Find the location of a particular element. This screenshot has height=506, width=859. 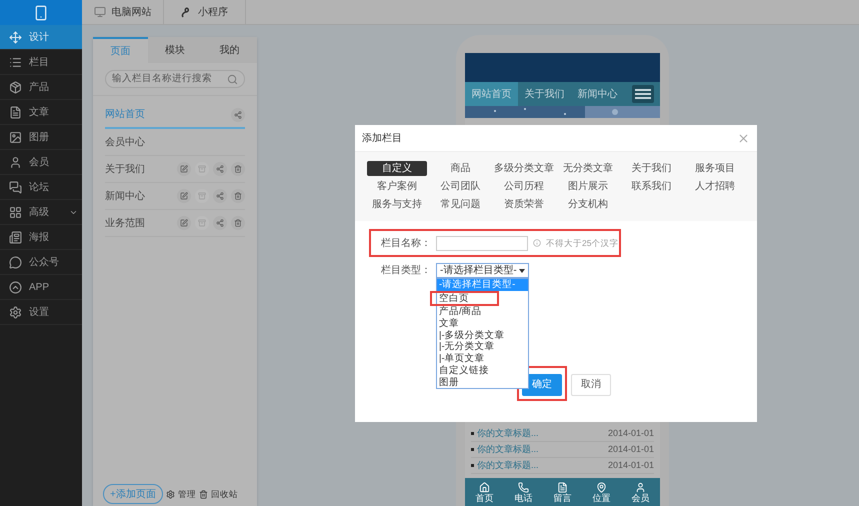

name-hint: 不得大于25个汉字 is located at coordinates (582, 243).